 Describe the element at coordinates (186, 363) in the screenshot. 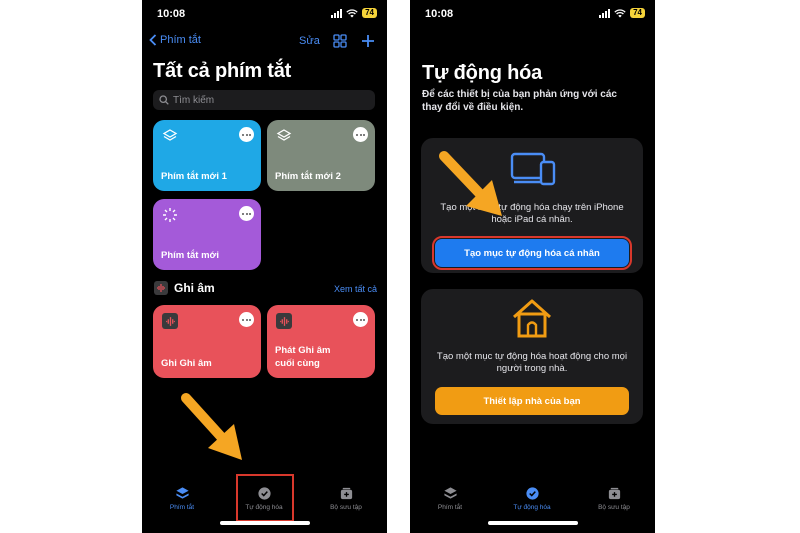

I see `recording-label: Ghi Ghi âm` at that location.